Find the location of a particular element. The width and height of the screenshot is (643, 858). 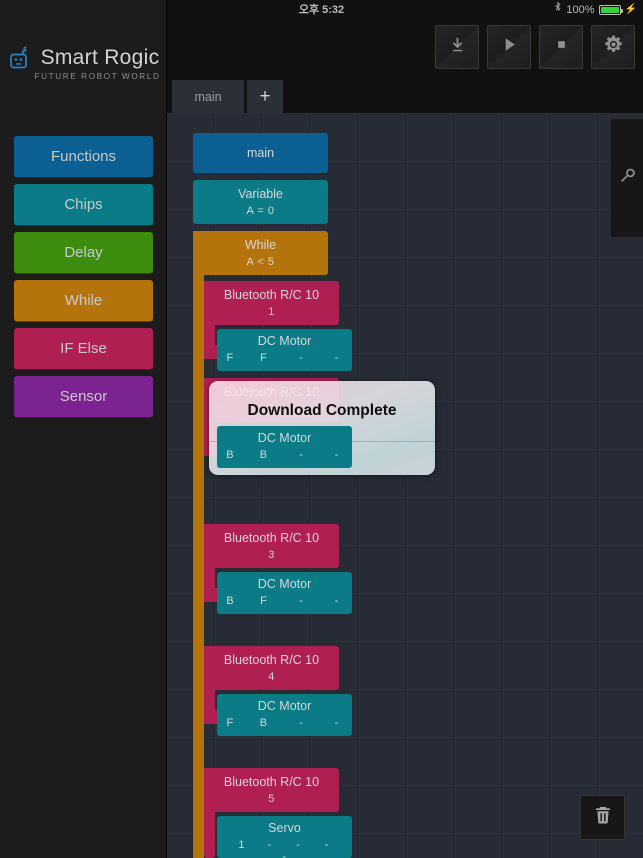

palette-item-functions: Functions is located at coordinates (83, 157).